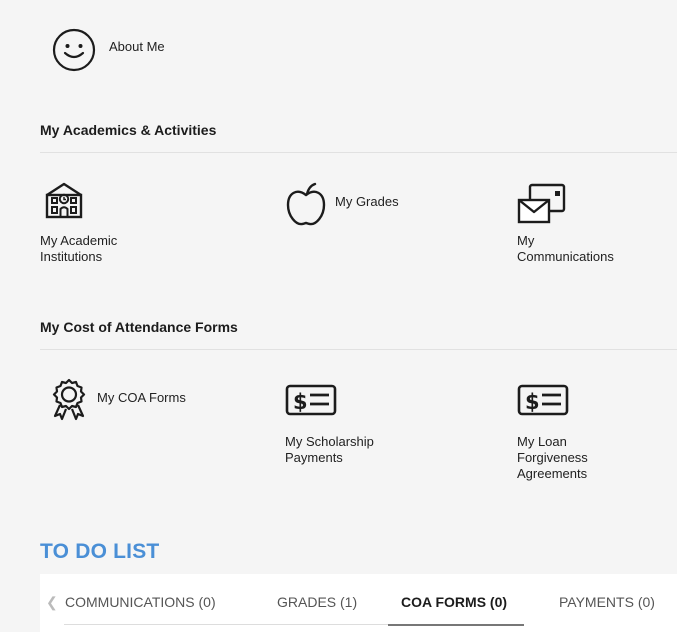  I want to click on tile-my-communications: My Communications, so click(582, 223).